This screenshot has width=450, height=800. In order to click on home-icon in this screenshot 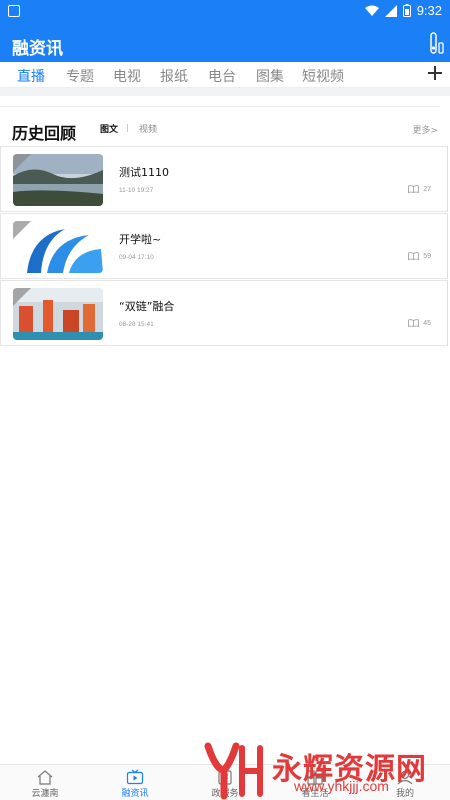, I will do `click(45, 777)`.